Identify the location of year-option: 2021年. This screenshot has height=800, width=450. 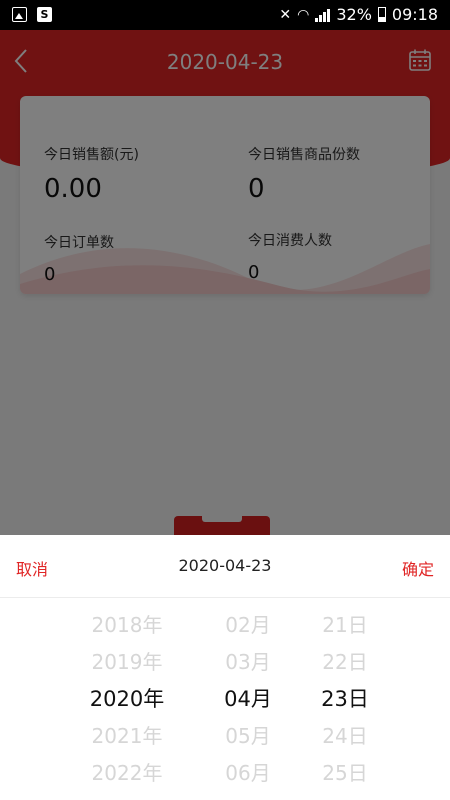
(127, 736).